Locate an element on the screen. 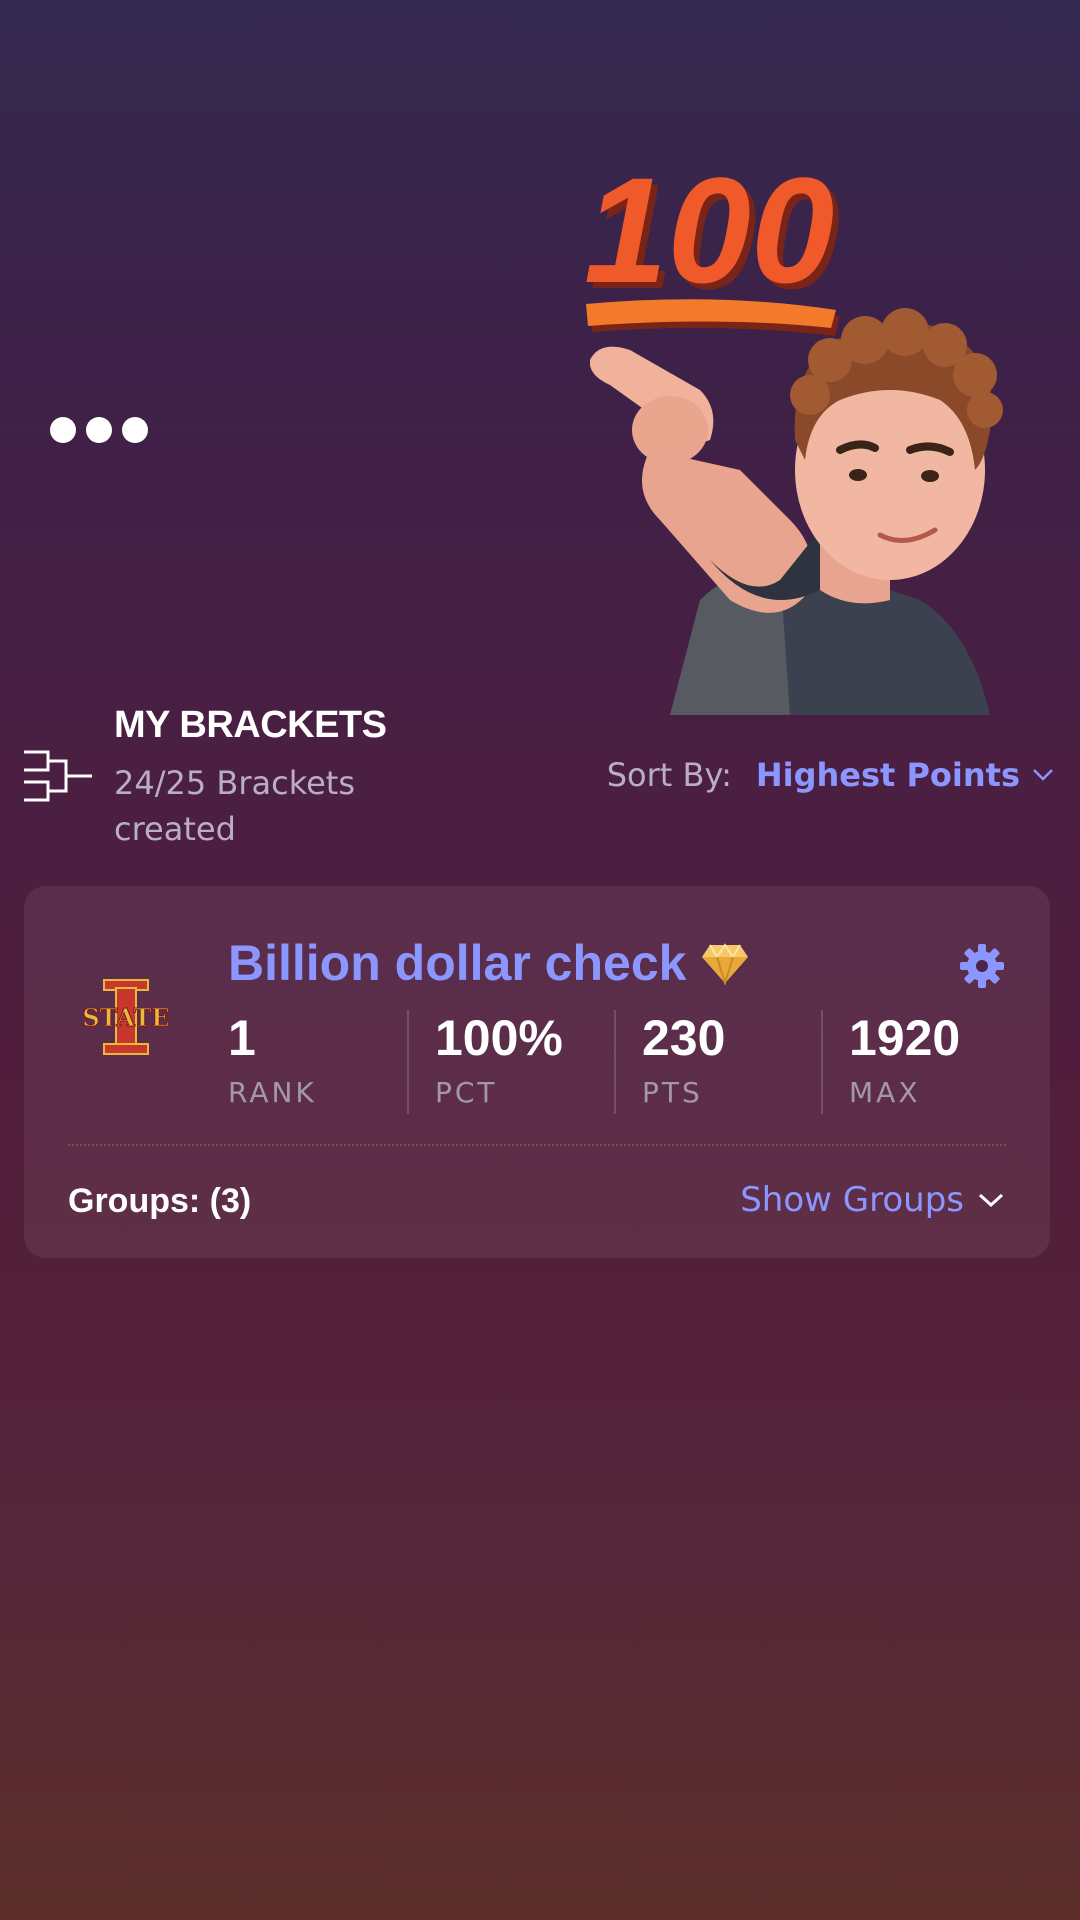 Image resolution: width=1080 pixels, height=1920 pixels. sort-dropdown: Highest Points is located at coordinates (905, 775).